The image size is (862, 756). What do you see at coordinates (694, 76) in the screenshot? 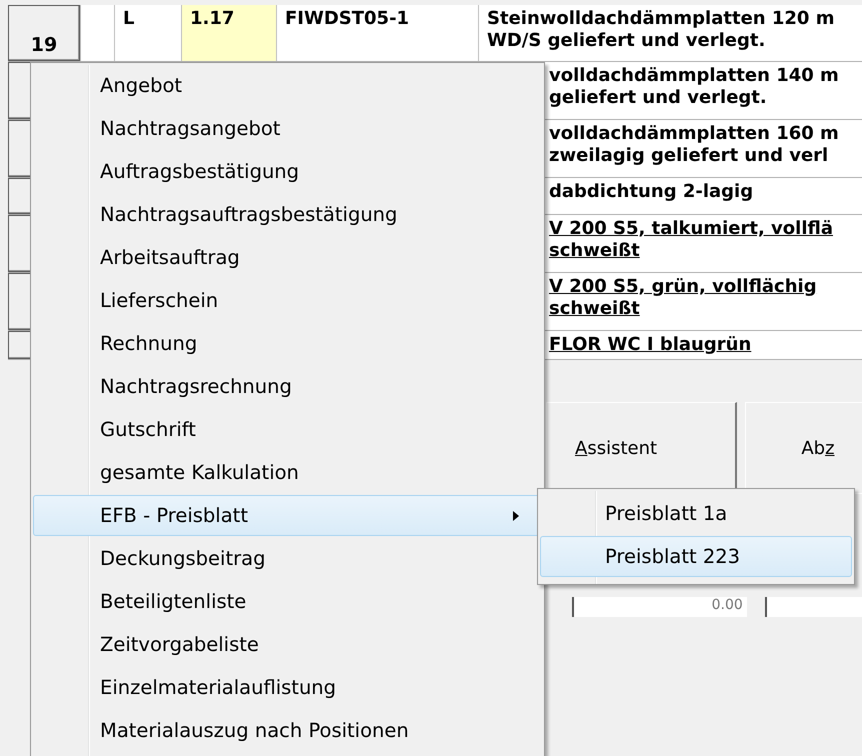
I see `description-line: volldachdämmplatten 140 m` at bounding box center [694, 76].